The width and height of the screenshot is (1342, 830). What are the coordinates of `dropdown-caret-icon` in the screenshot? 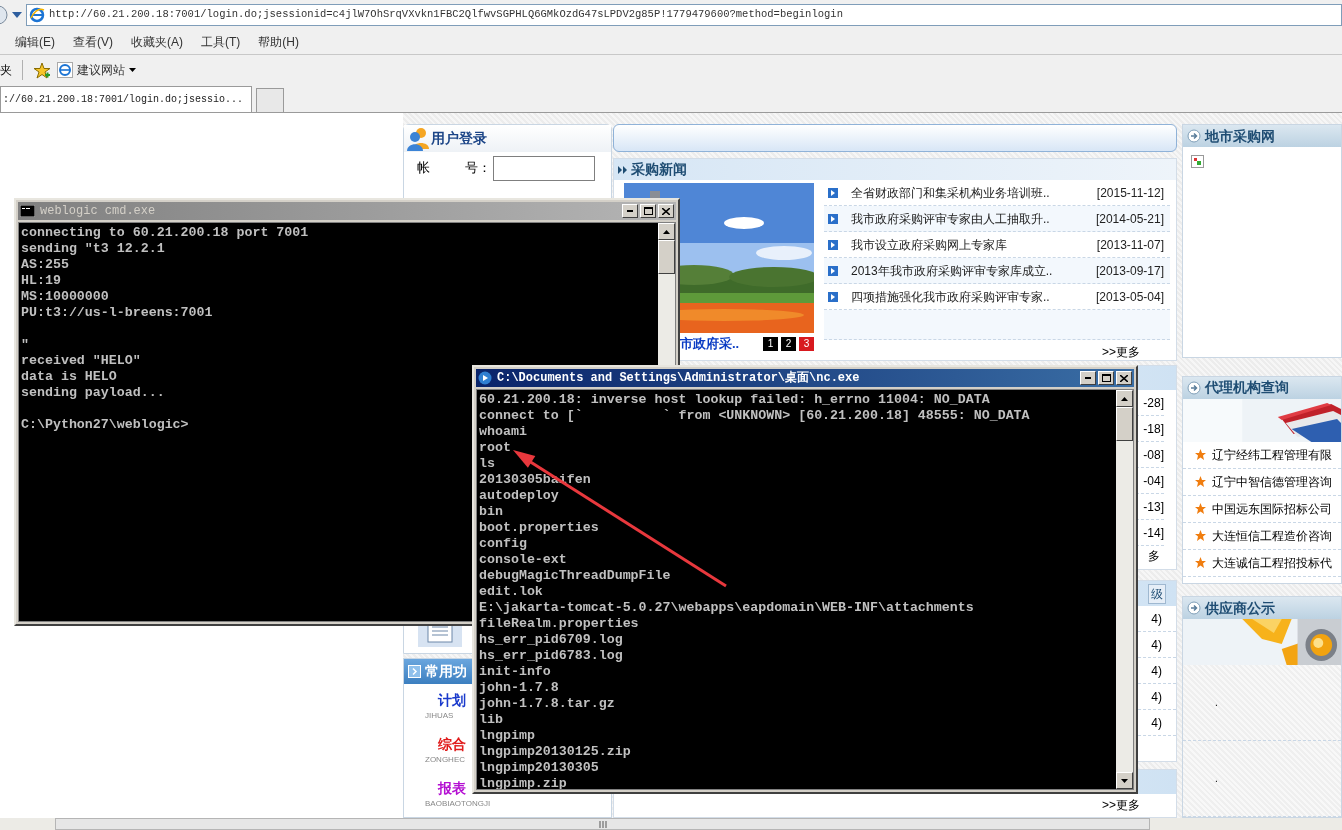 It's located at (17, 15).